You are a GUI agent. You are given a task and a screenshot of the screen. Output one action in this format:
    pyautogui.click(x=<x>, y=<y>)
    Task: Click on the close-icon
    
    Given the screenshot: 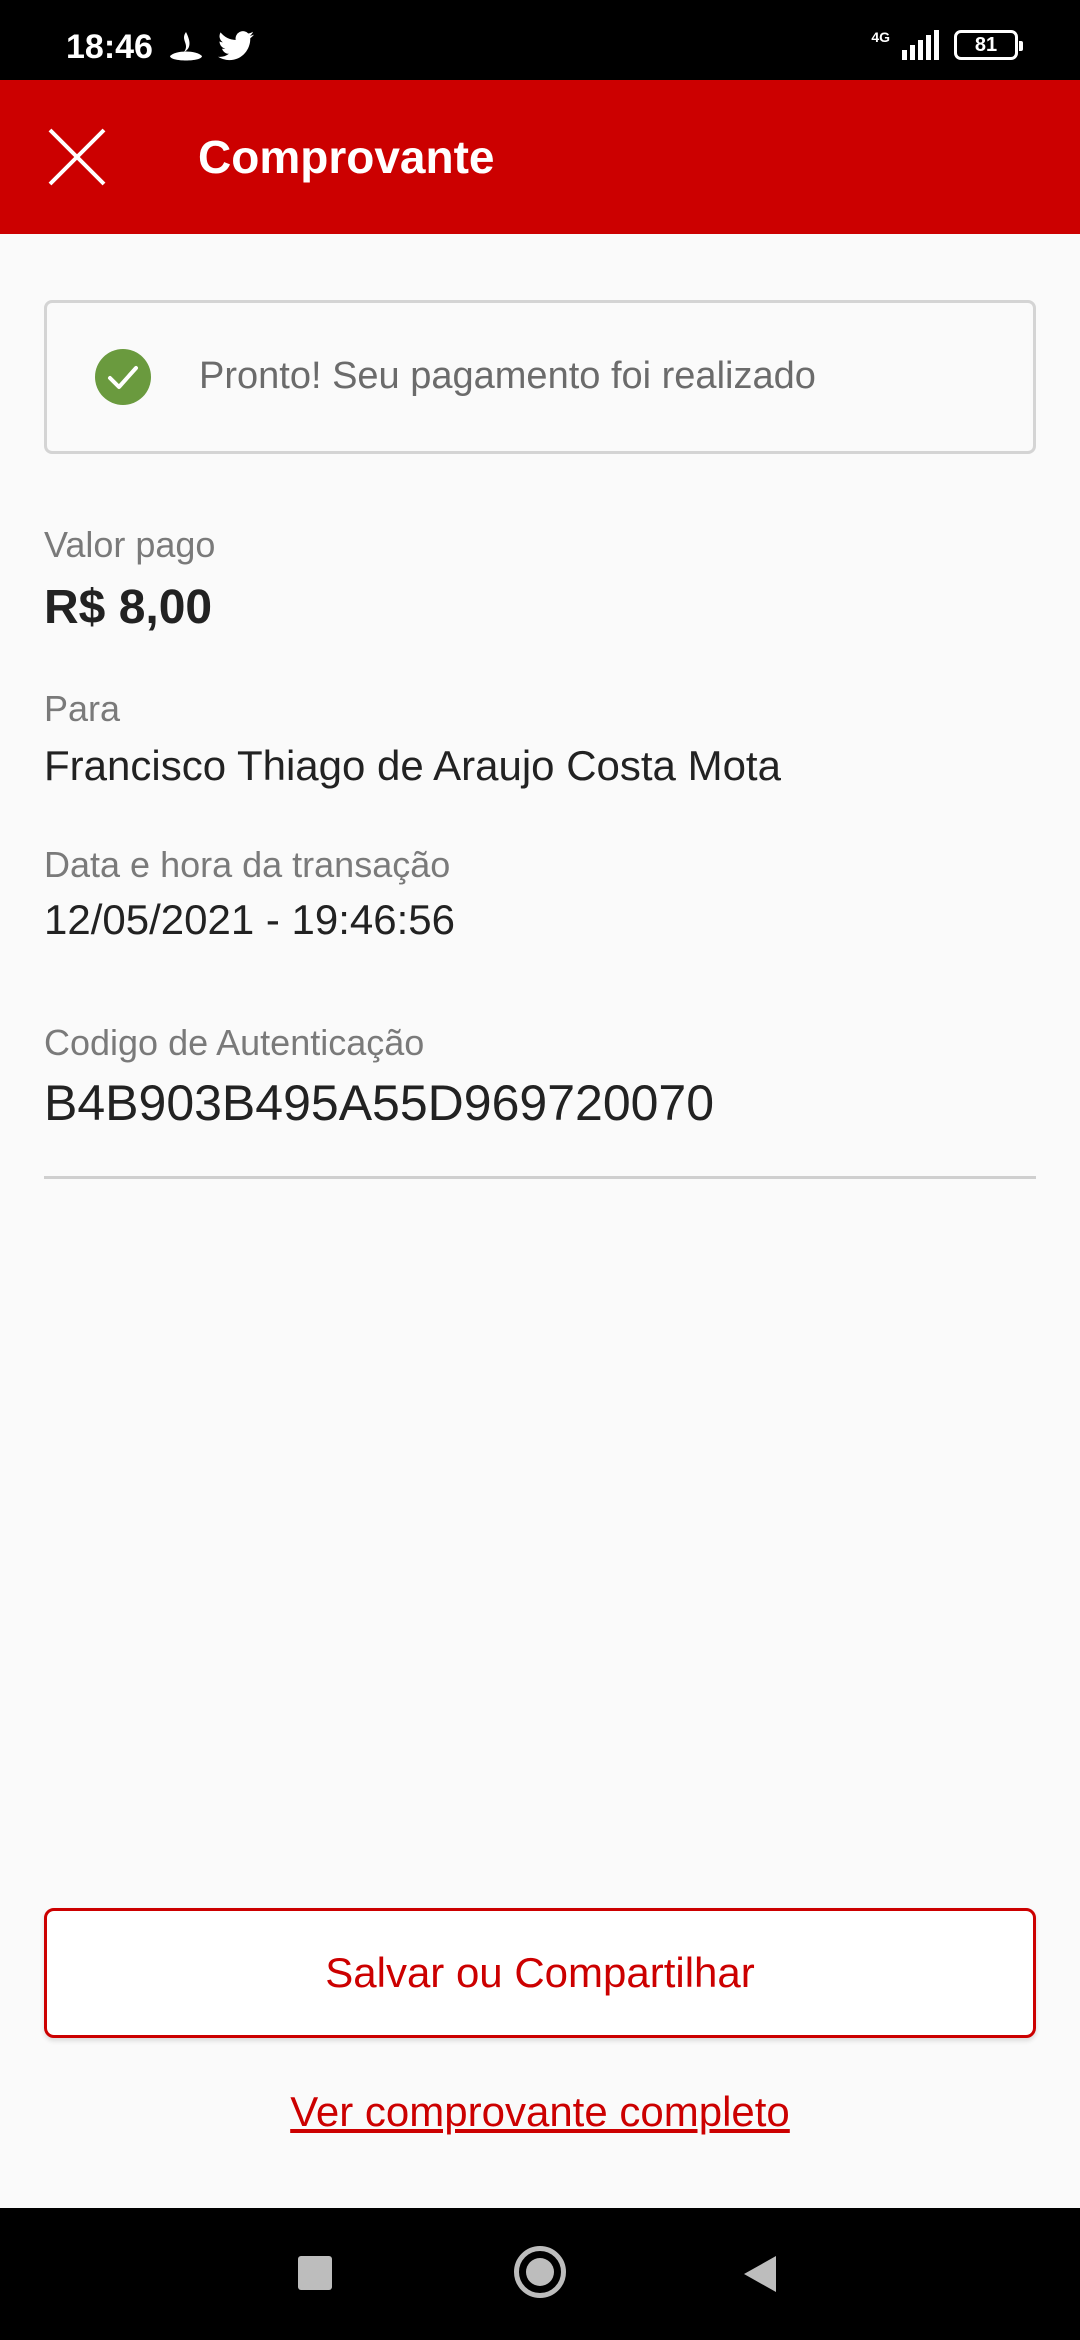 What is the action you would take?
    pyautogui.click(x=77, y=157)
    